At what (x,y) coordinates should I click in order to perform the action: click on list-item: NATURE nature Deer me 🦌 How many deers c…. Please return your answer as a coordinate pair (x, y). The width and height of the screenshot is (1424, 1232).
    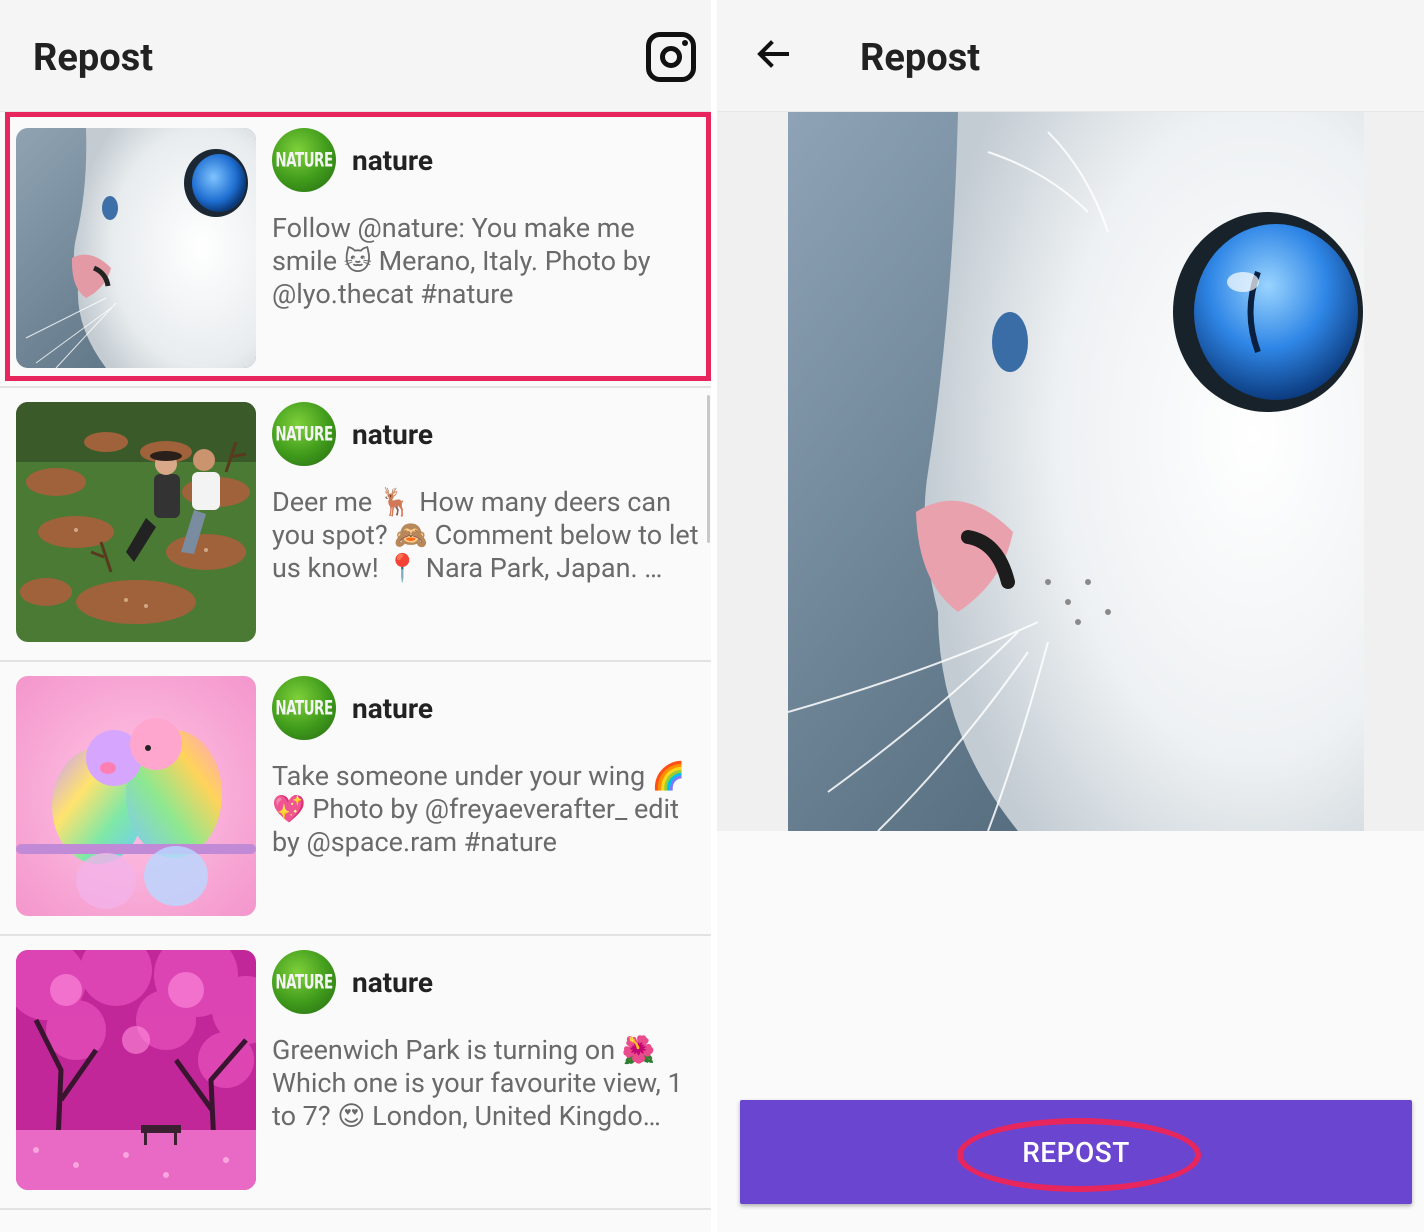
    Looking at the image, I should click on (355, 525).